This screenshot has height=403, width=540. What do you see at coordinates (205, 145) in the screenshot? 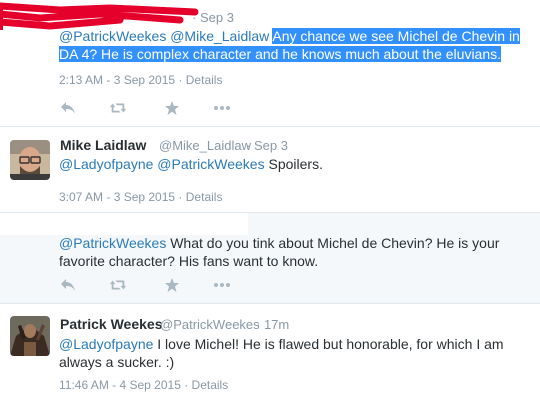
I see `author-handle: @Mike_Laidlaw` at bounding box center [205, 145].